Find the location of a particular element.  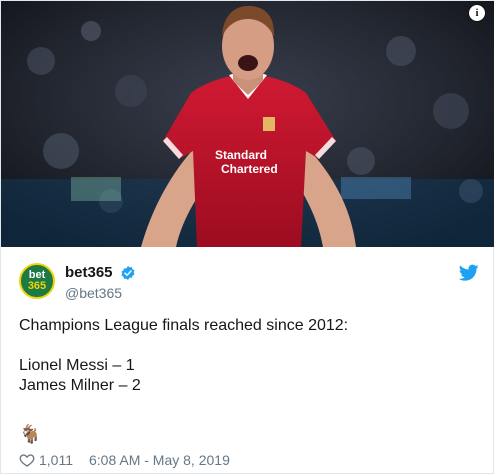

tweet-footer: 1,011 6:08 AM - May 8, 2019 is located at coordinates (124, 460).